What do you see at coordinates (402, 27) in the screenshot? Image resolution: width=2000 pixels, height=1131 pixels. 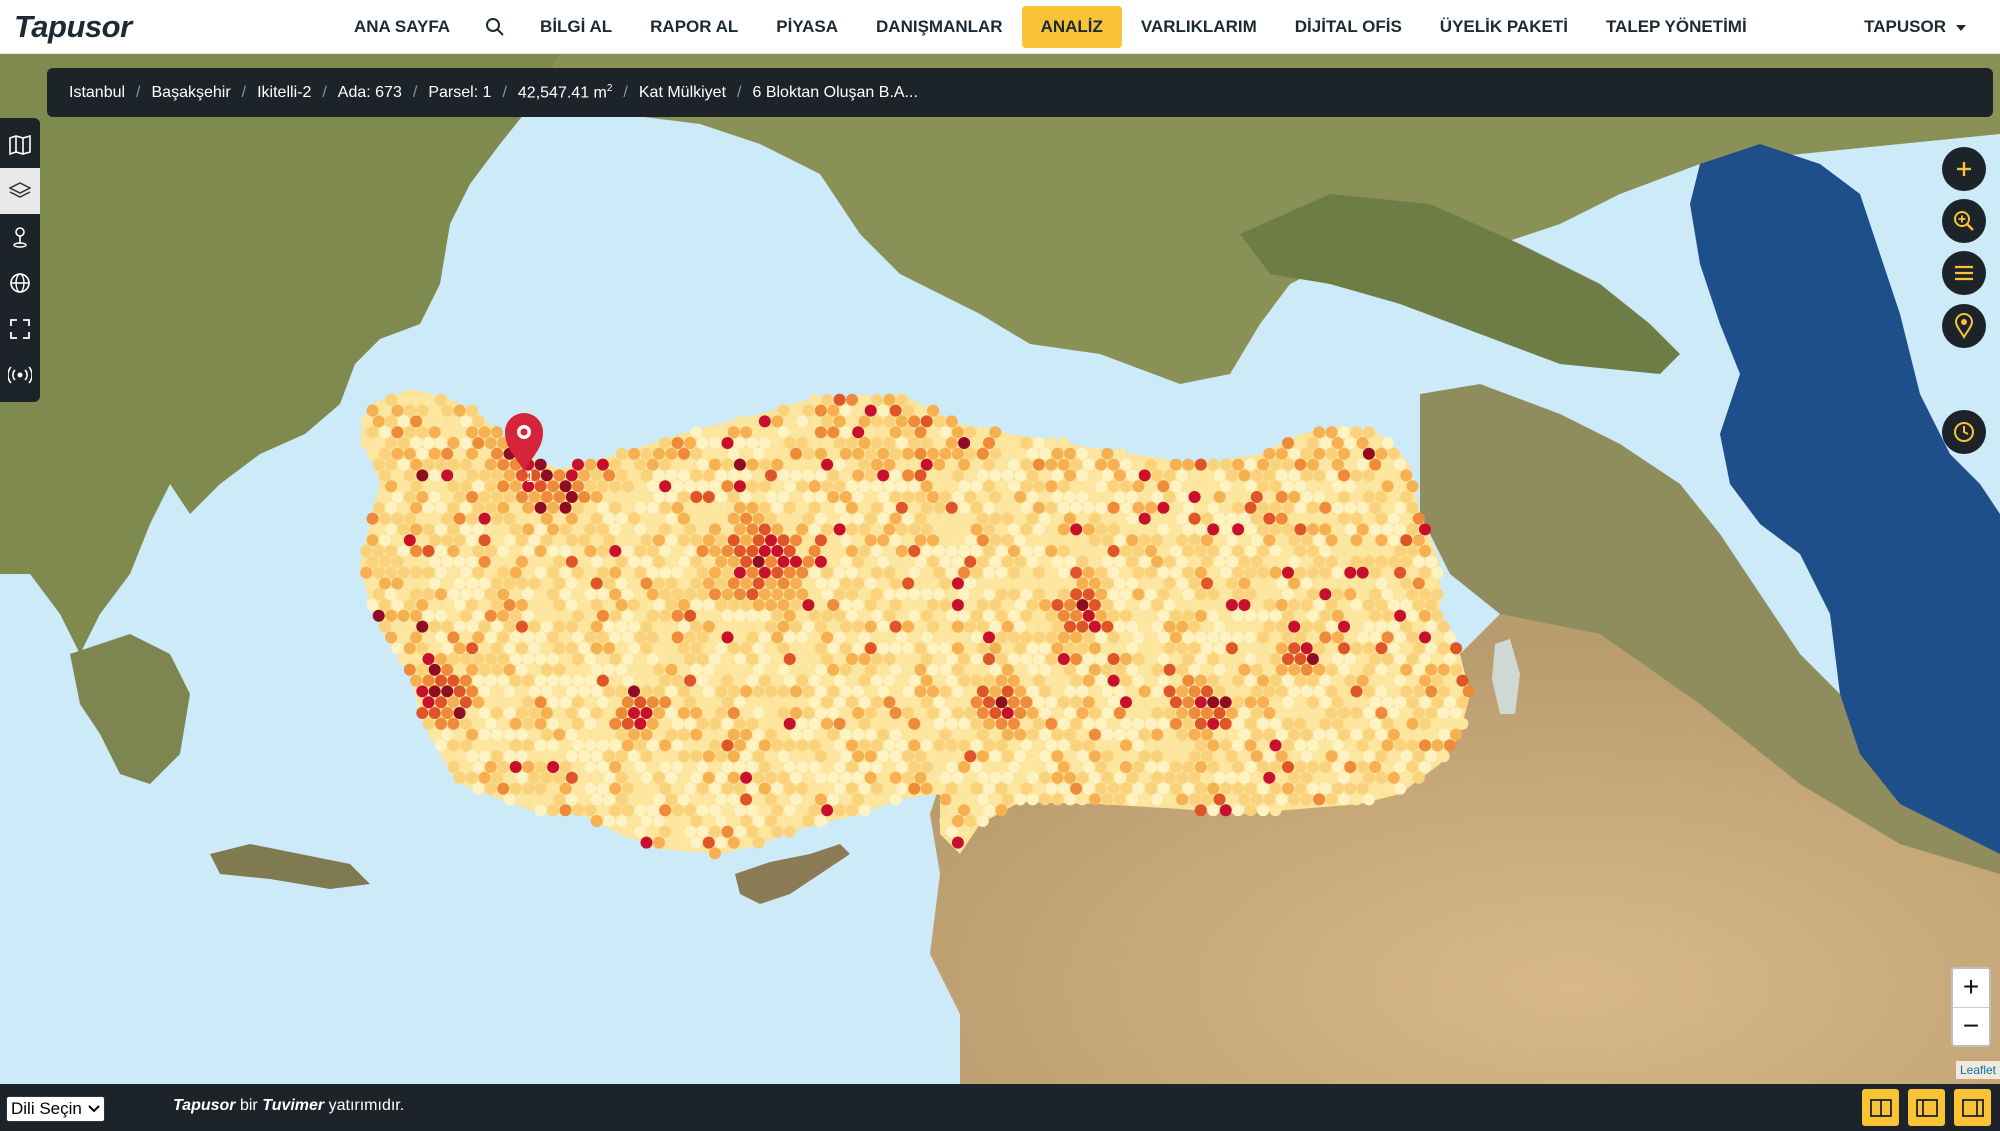 I see `nav-ana-sayfa: ANA SAYFA` at bounding box center [402, 27].